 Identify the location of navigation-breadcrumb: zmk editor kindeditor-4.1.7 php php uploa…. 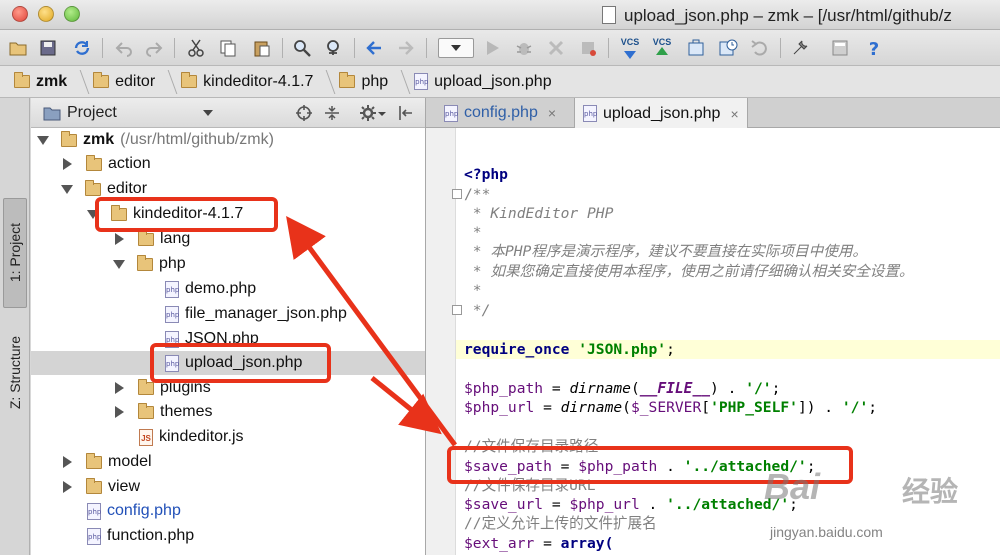
(500, 82).